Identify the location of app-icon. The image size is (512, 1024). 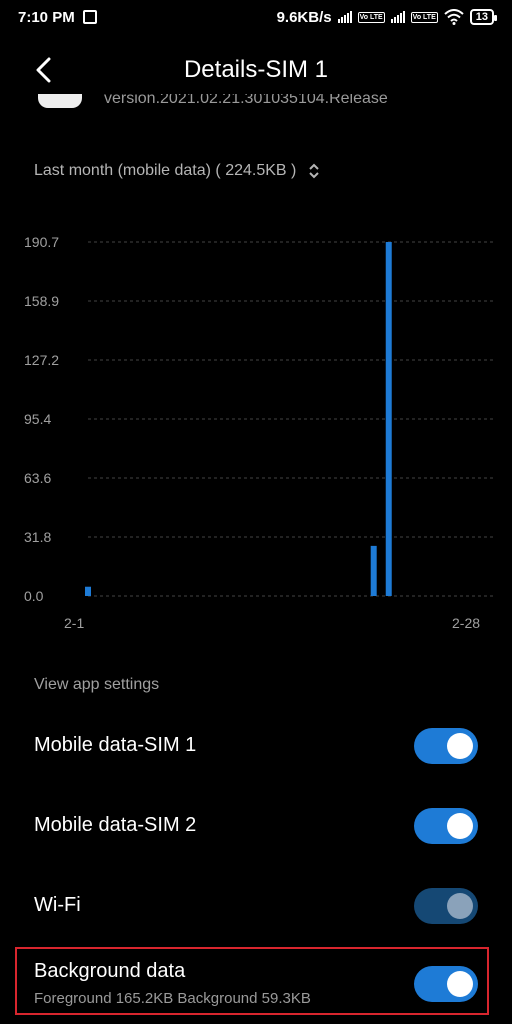
(60, 101).